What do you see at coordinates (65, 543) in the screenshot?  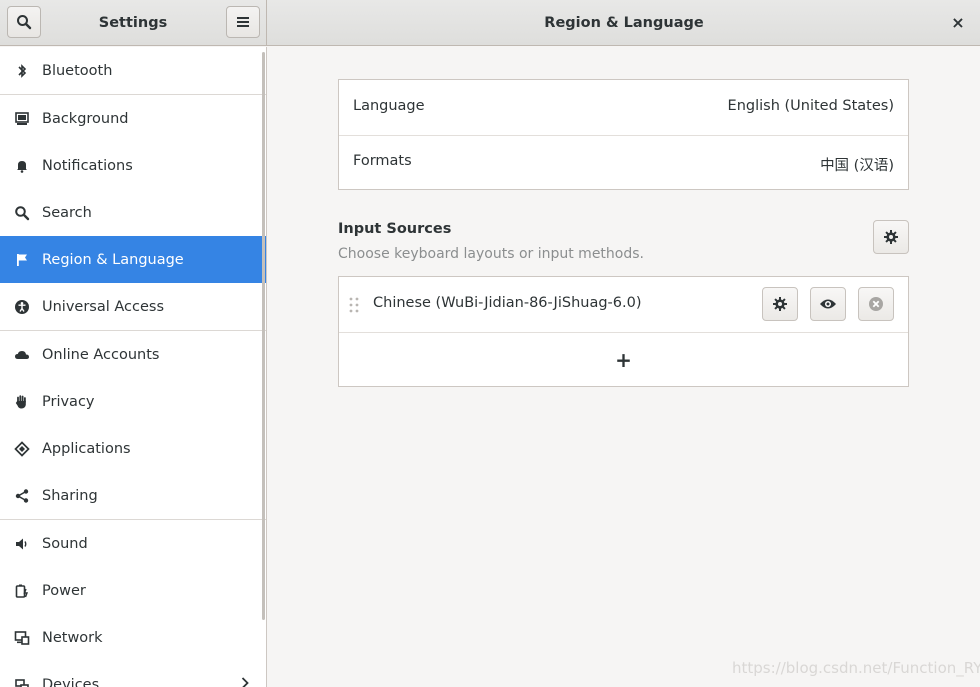 I see `sidebar-item-label: Sound` at bounding box center [65, 543].